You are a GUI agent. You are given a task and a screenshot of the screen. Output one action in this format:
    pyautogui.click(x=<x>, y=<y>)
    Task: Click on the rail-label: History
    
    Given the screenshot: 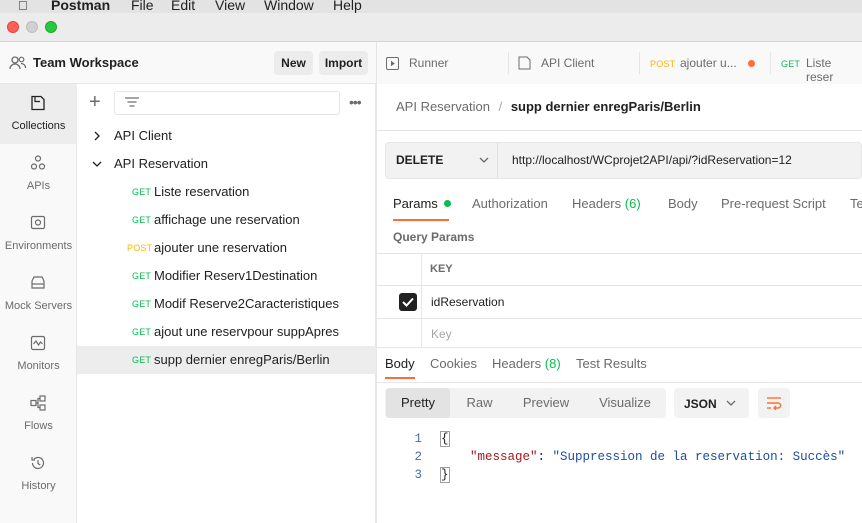 What is the action you would take?
    pyautogui.click(x=38, y=486)
    